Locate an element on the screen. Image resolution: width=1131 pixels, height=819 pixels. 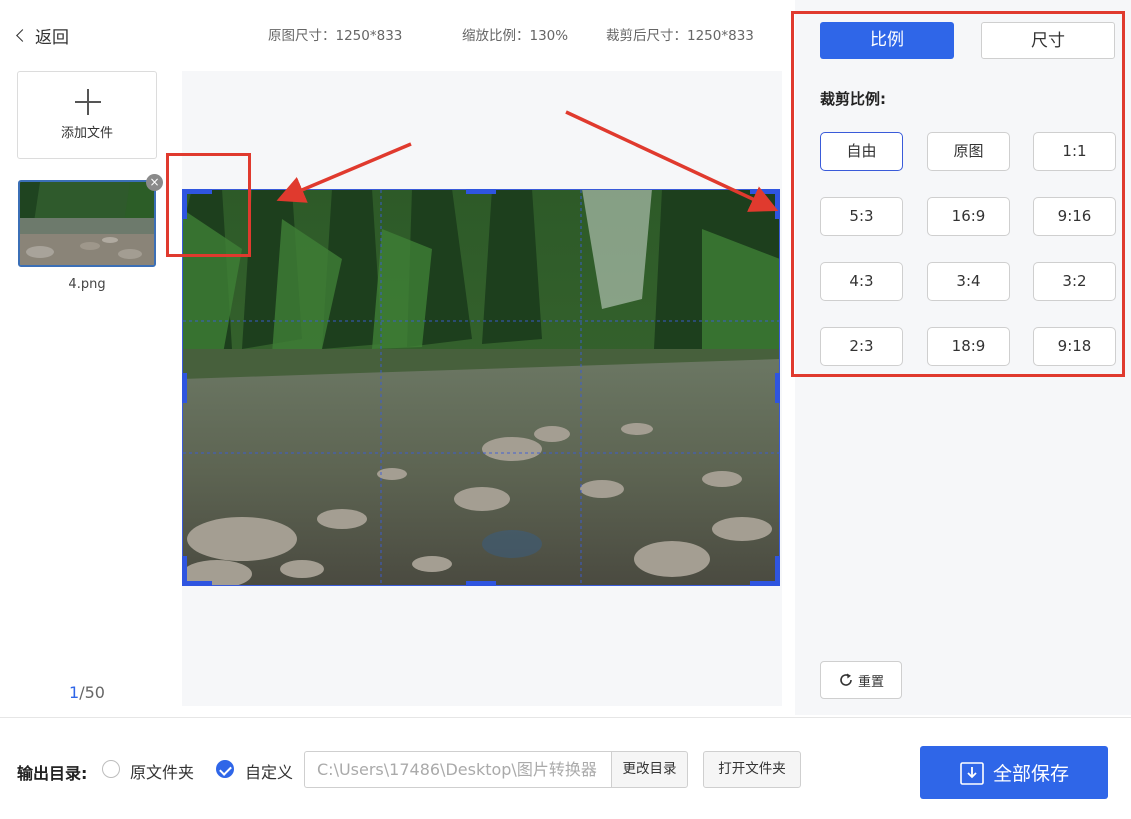
output-dir-label: 输出目录: is located at coordinates (52, 773).